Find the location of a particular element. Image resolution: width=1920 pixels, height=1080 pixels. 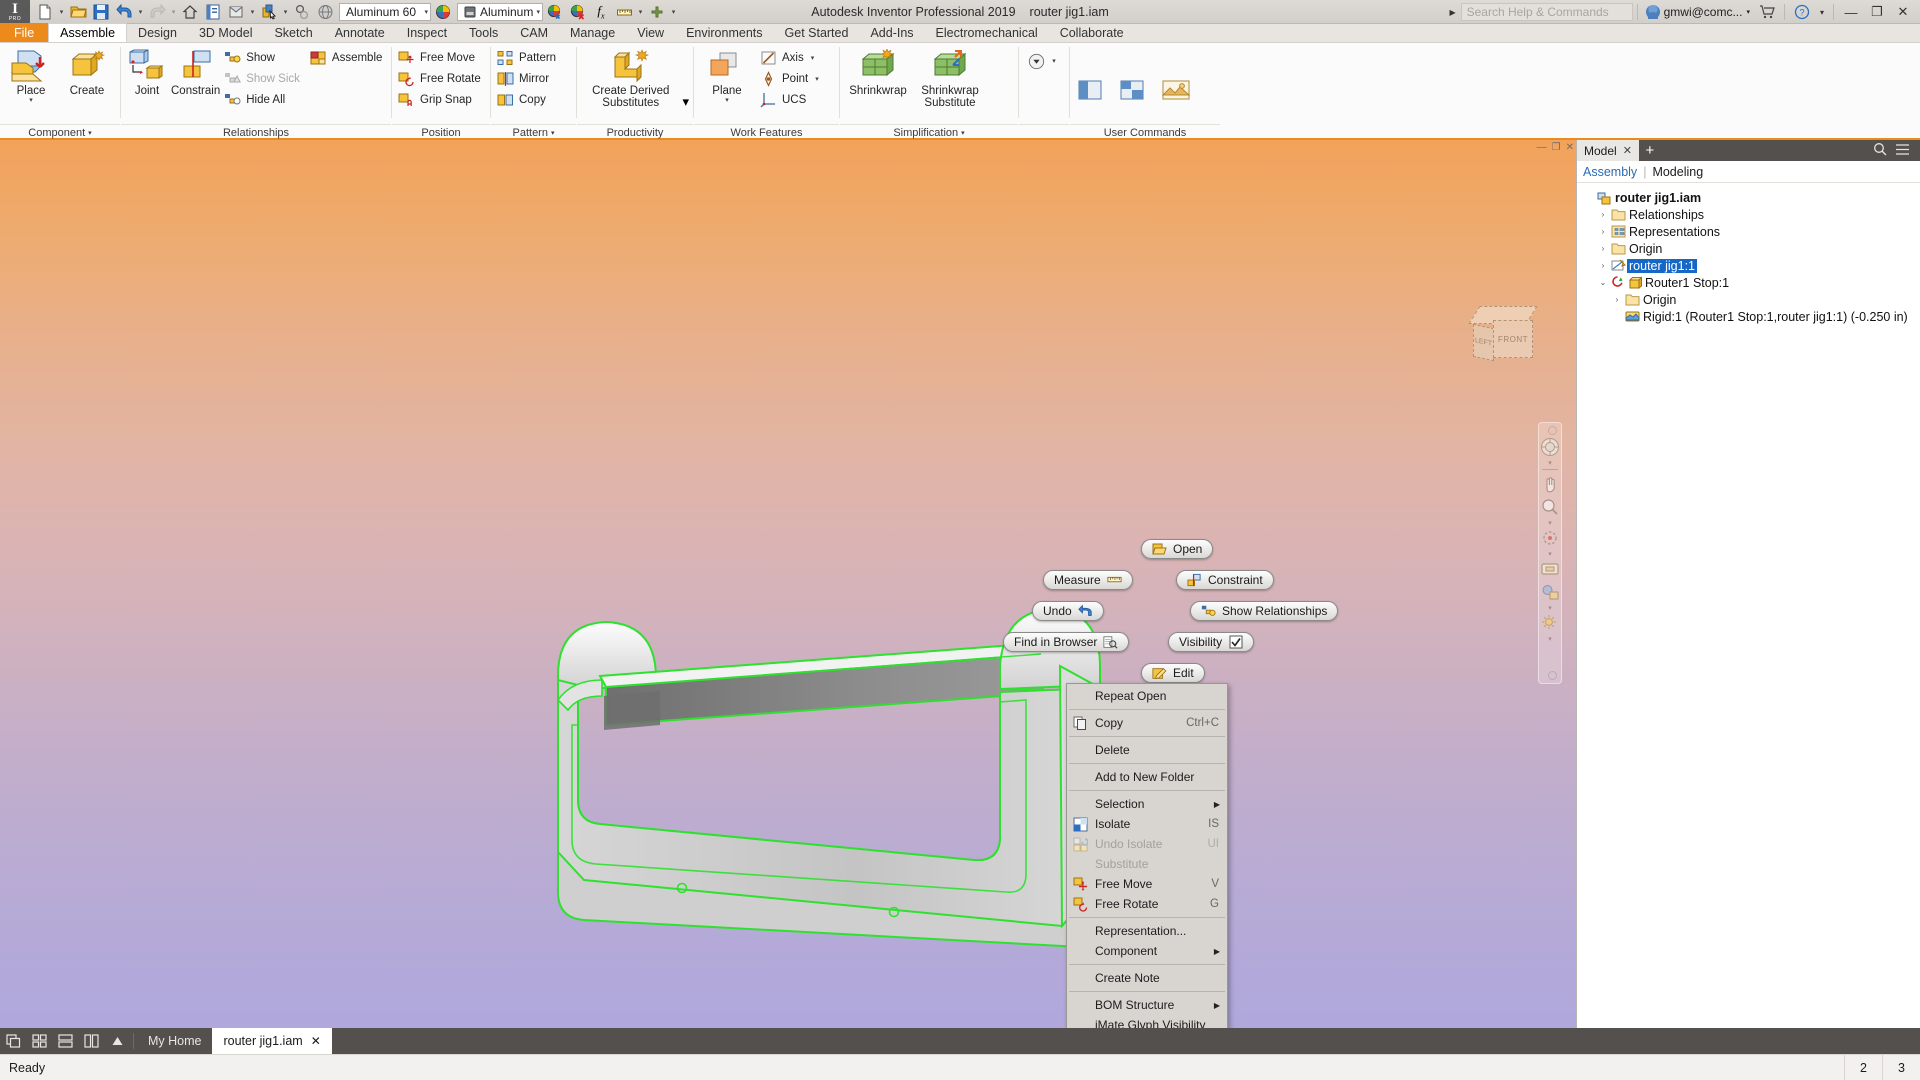

orbit-icon is located at coordinates (1550, 538).